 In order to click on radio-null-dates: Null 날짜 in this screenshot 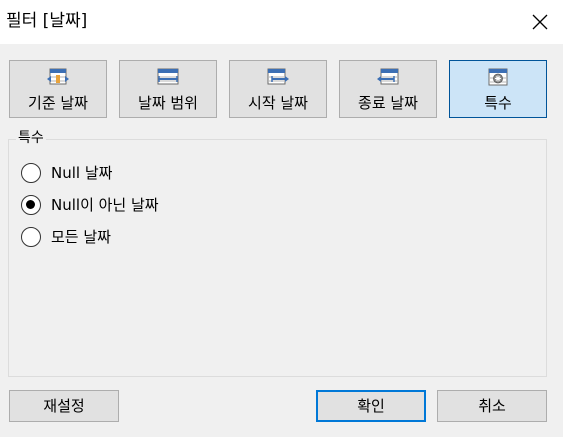, I will do `click(66, 173)`.